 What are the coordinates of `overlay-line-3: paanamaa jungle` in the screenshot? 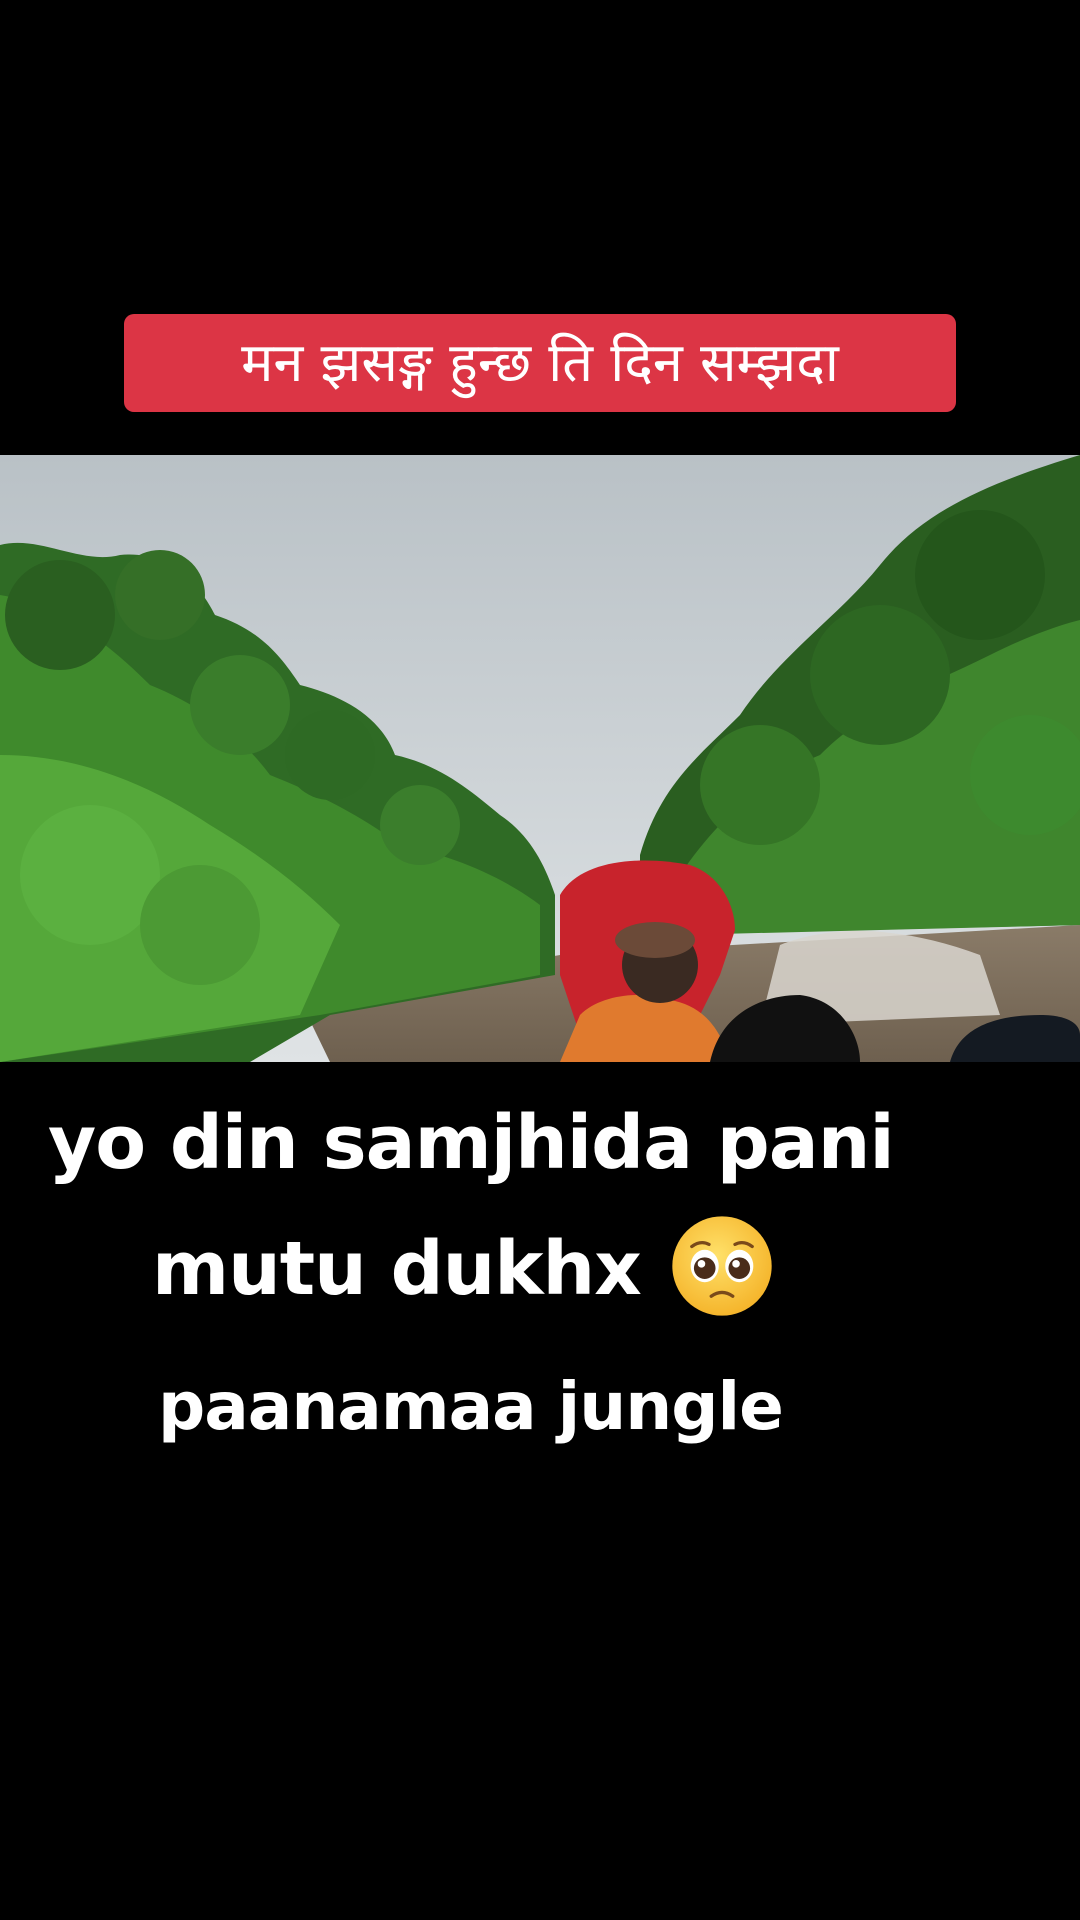 It's located at (471, 1406).